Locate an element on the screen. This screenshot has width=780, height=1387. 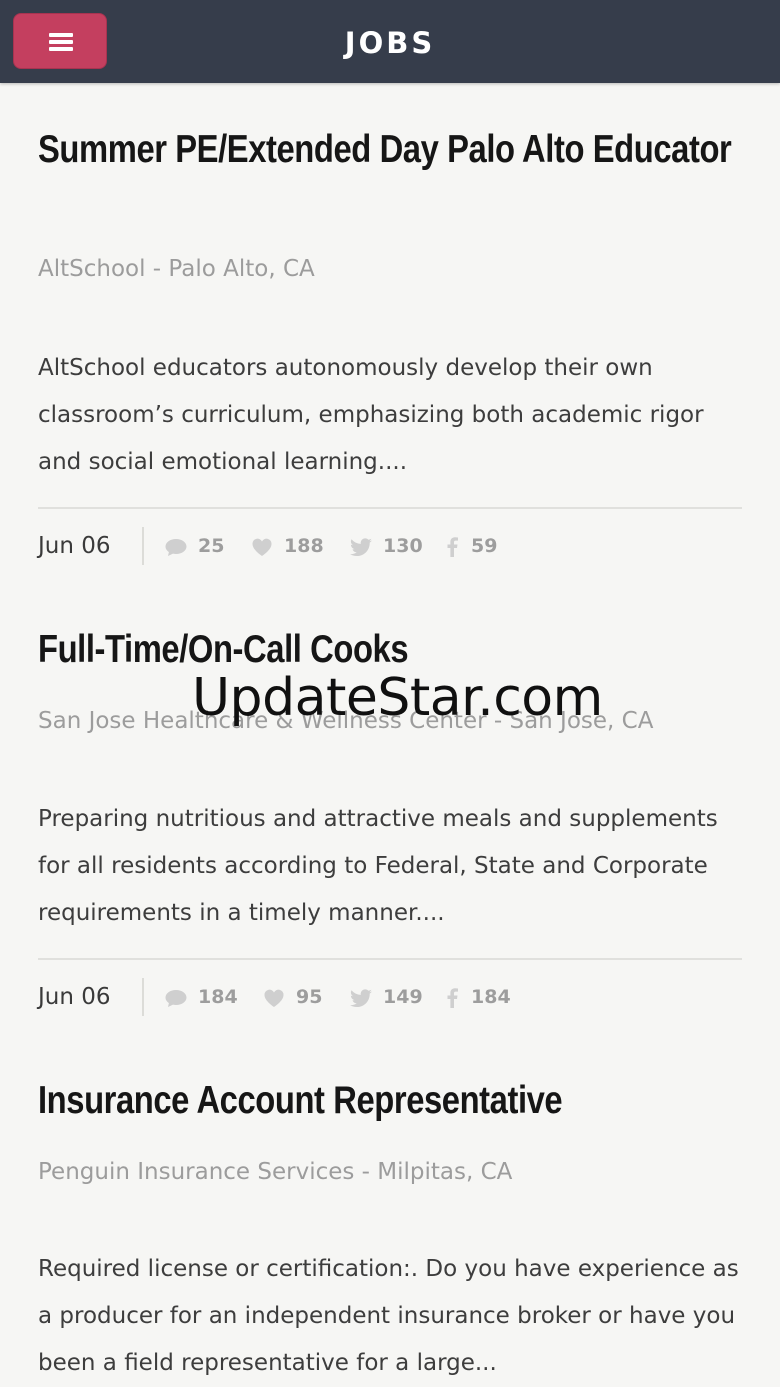
top-app-bar: JOBS is located at coordinates (390, 41).